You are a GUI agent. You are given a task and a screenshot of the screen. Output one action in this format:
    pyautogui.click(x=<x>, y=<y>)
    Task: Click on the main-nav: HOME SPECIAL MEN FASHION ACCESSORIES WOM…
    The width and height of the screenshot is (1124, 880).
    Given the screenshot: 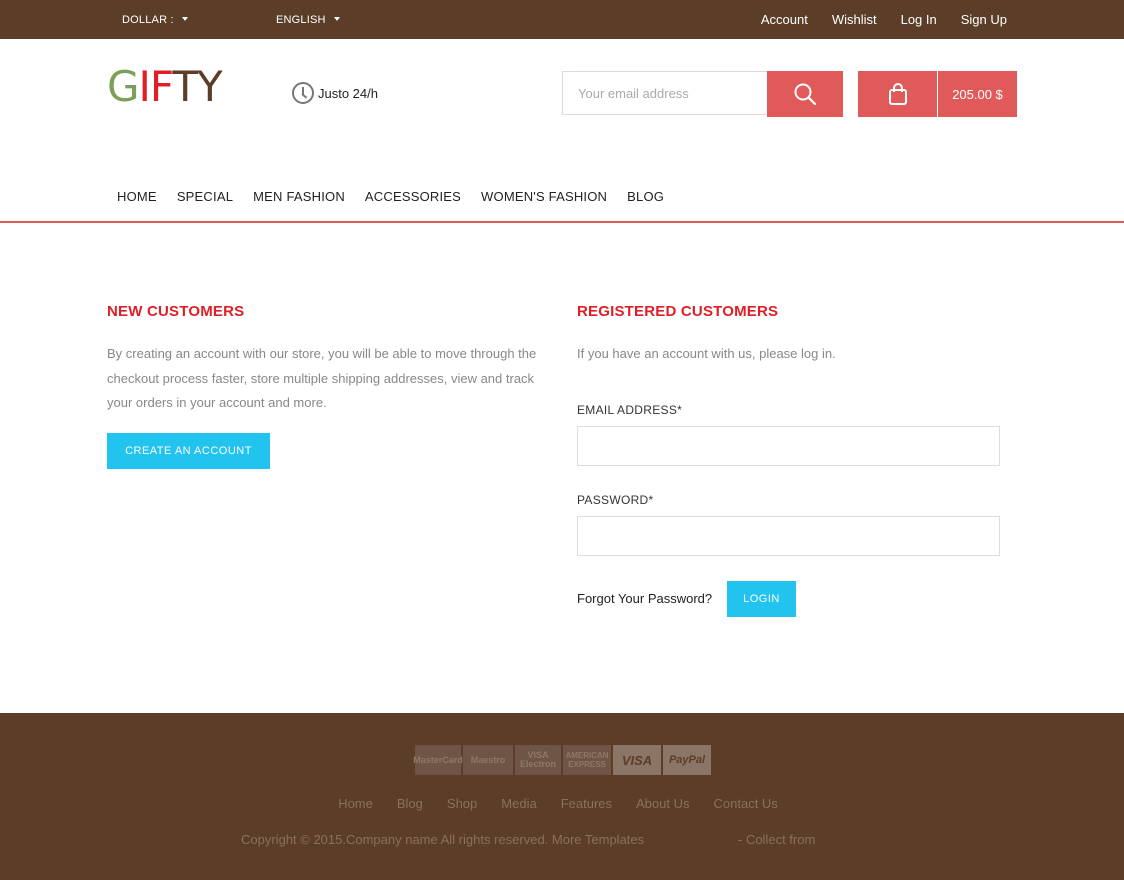 What is the action you would take?
    pyautogui.click(x=390, y=196)
    